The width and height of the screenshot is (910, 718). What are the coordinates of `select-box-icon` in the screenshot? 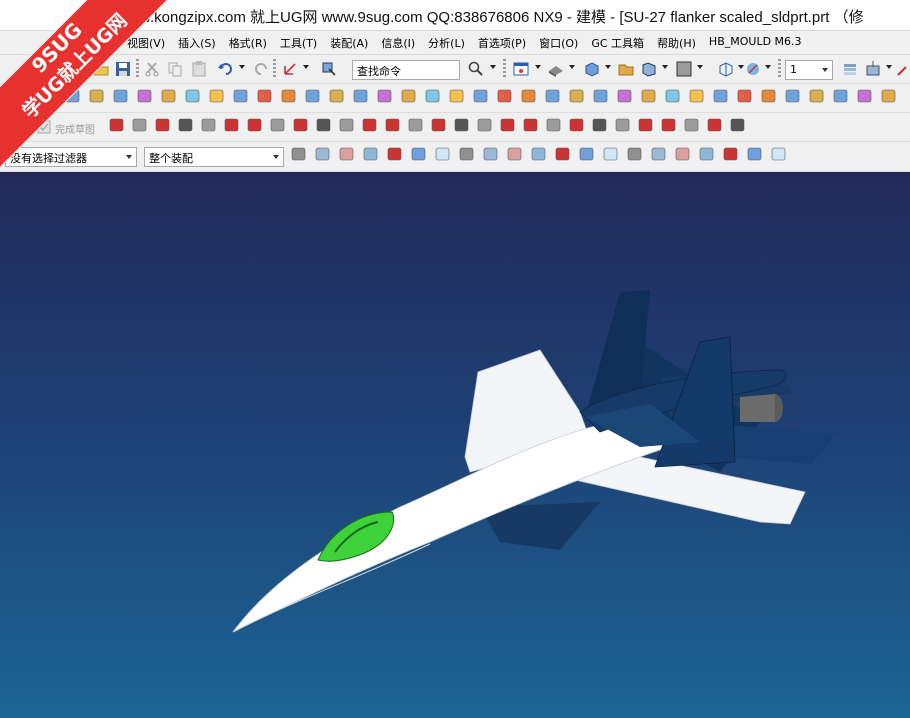 It's located at (682, 154).